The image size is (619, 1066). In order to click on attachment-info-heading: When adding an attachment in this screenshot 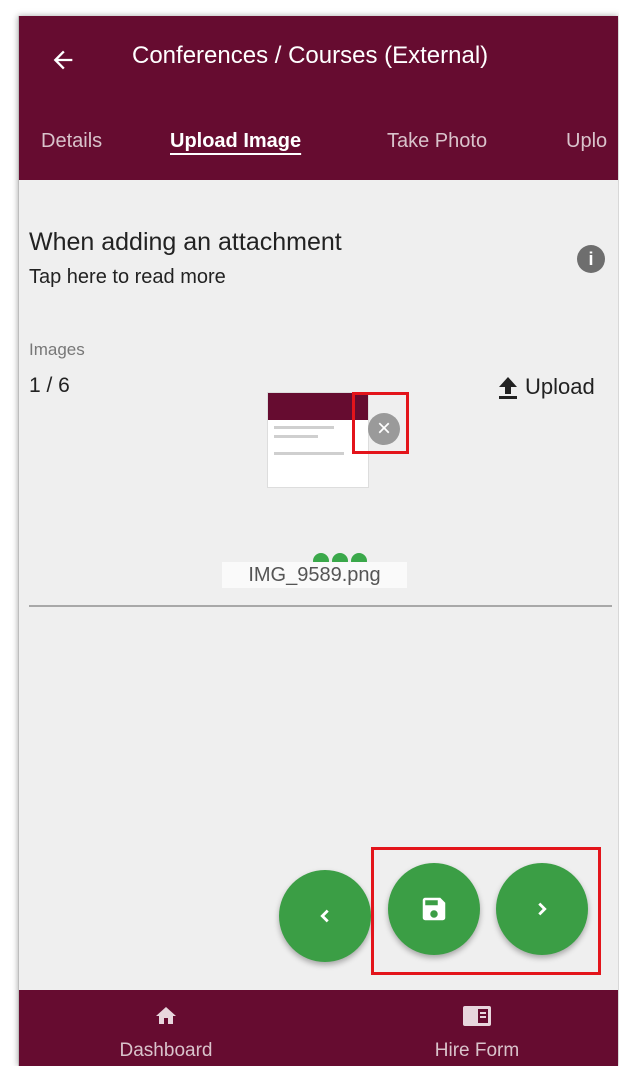, I will do `click(185, 242)`.